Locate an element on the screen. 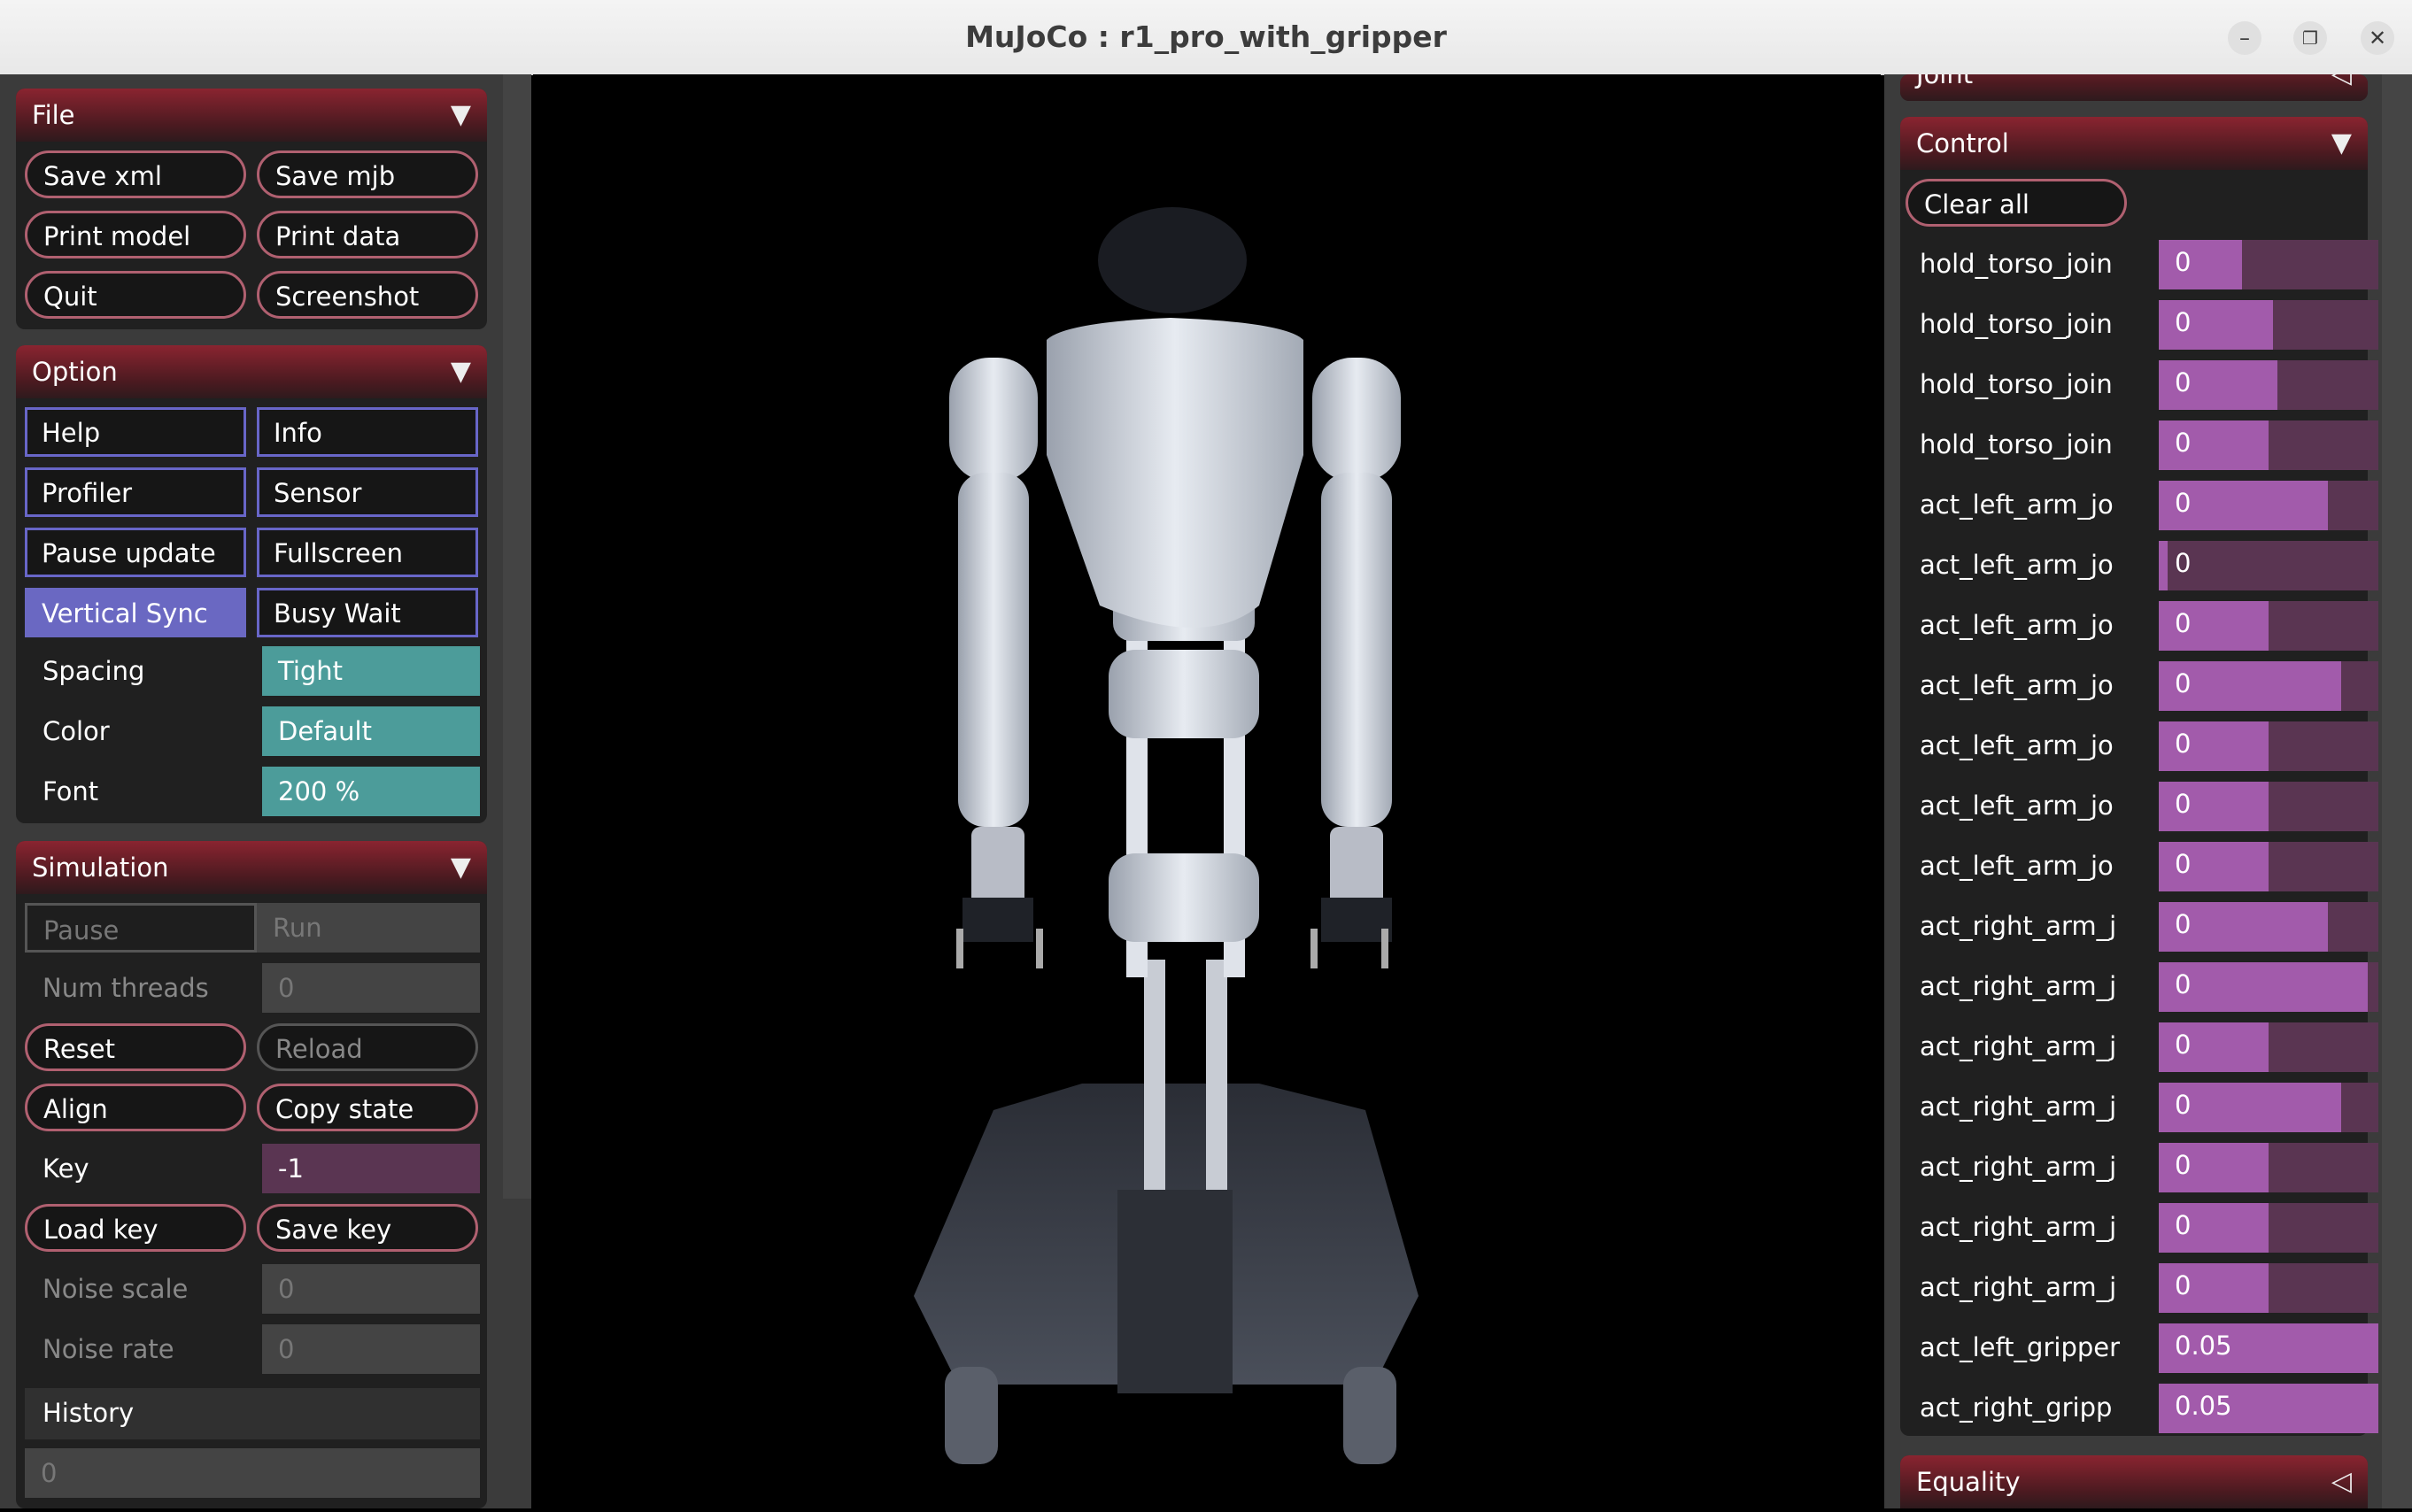 The height and width of the screenshot is (1512, 2412). left-scrollbar is located at coordinates (517, 636).